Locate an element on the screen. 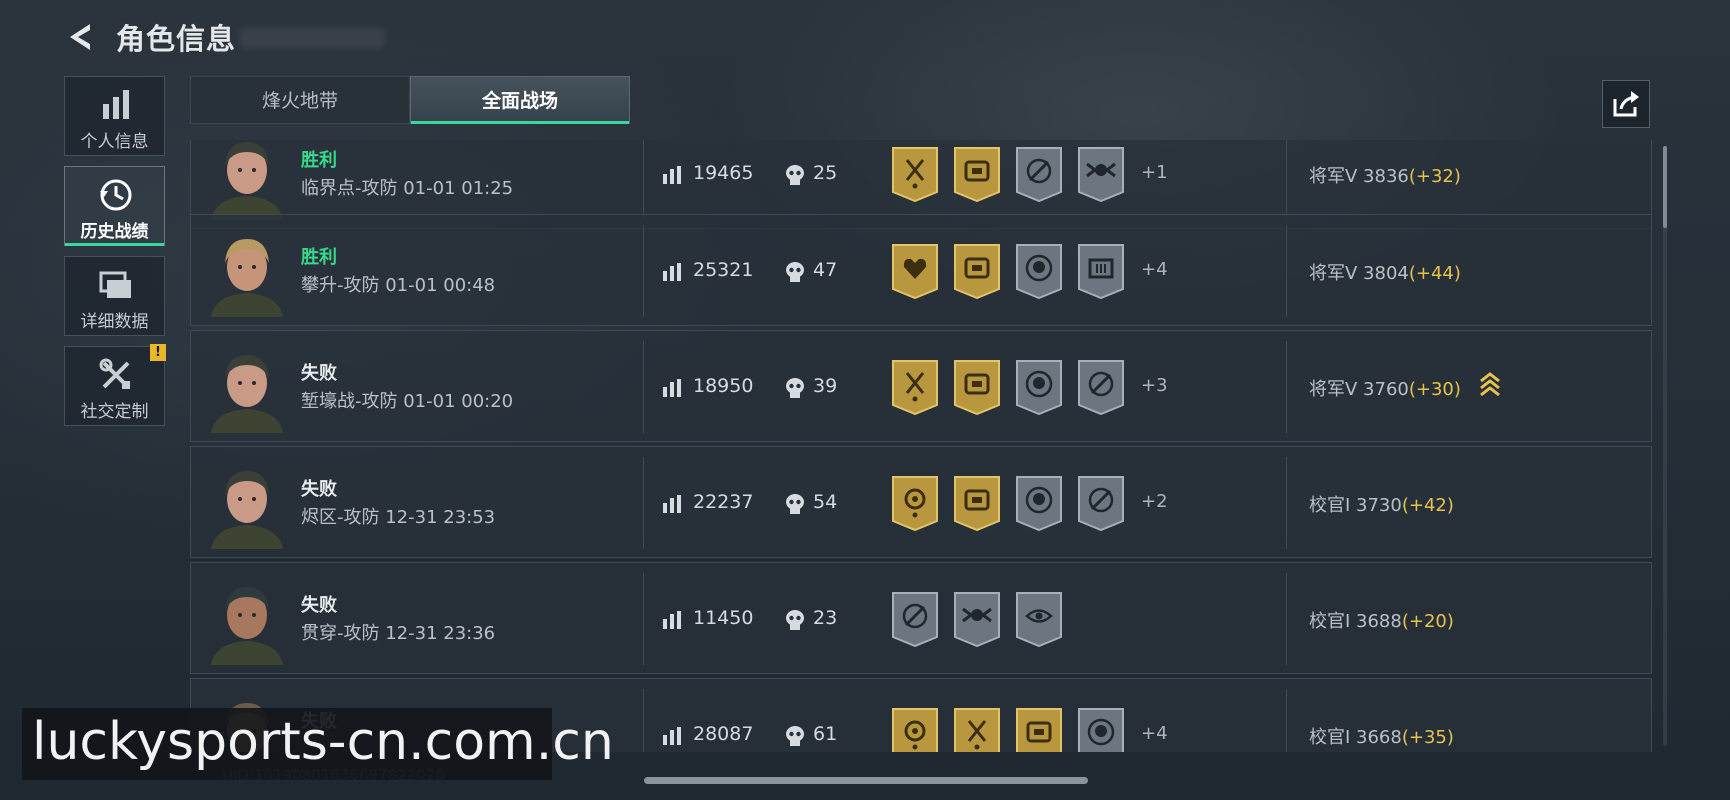  kill-count: 61 is located at coordinates (825, 734).